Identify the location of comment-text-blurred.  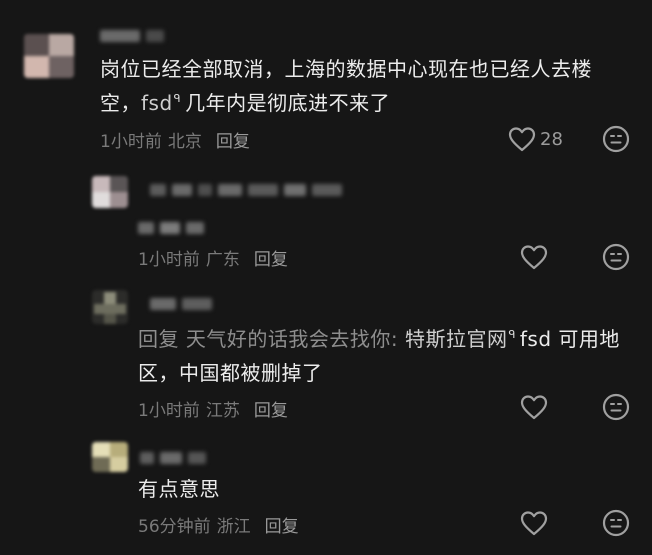
(174, 229).